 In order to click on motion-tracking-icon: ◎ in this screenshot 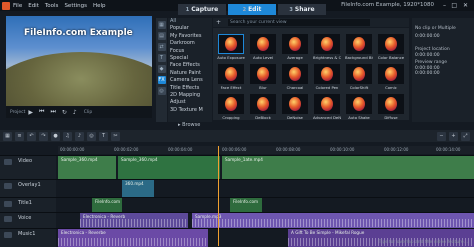, I will do `click(91, 136)`.